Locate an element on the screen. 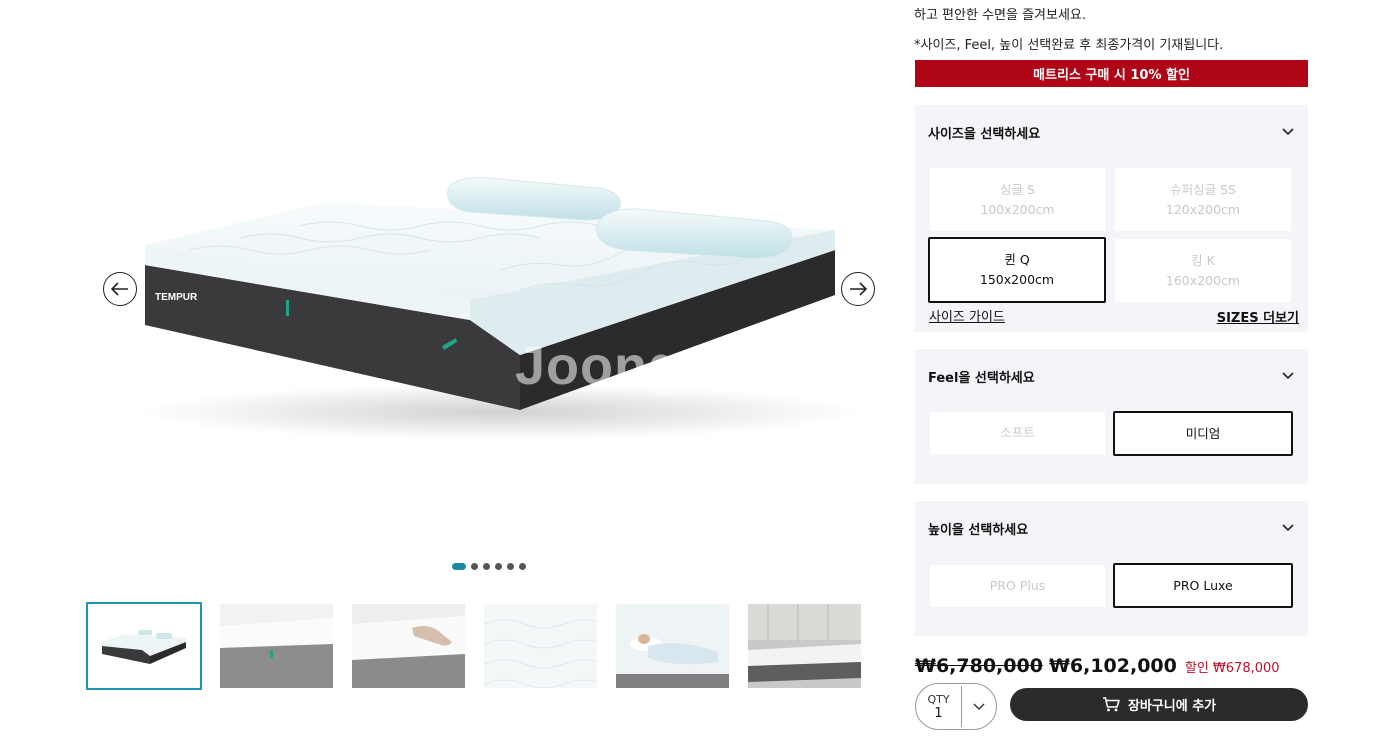 This screenshot has height=750, width=1383. size-section-title: 사이즈을 선택하세요 is located at coordinates (984, 134).